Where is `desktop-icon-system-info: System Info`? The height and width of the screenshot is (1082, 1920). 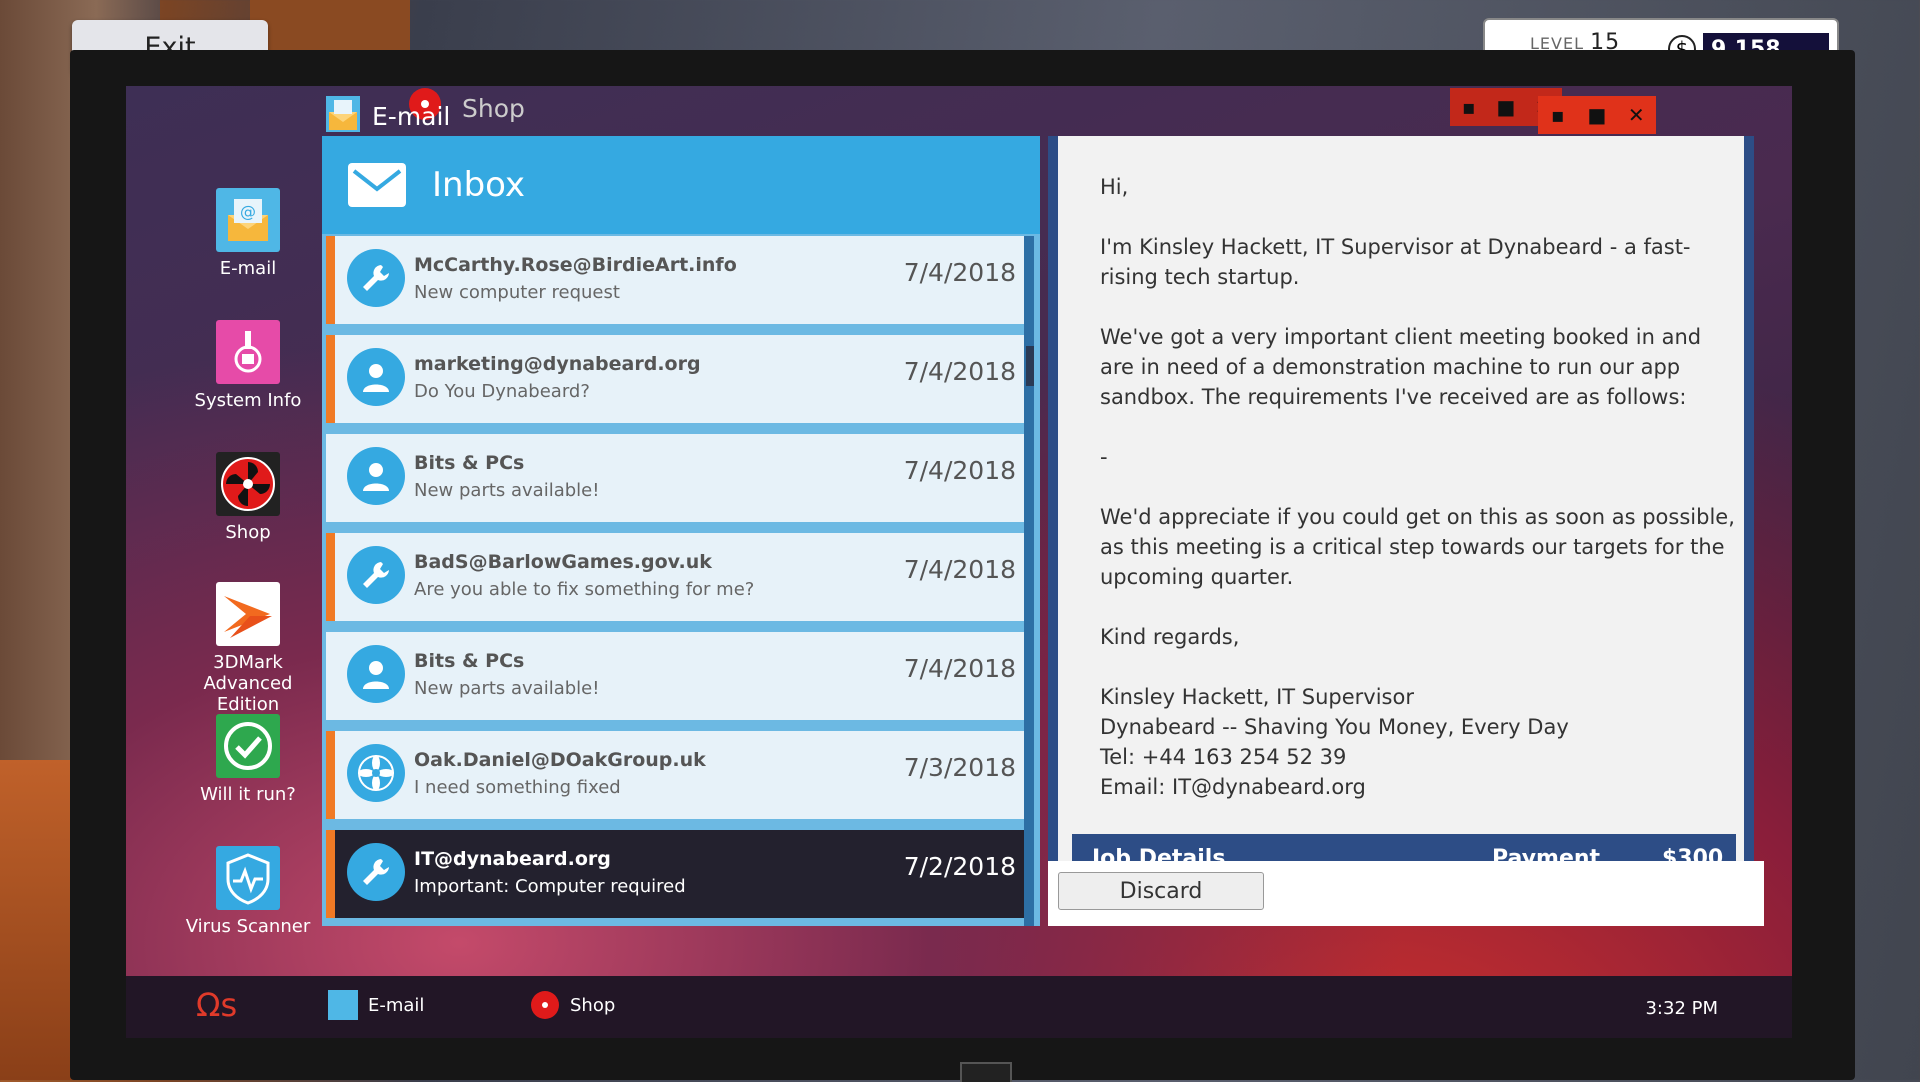
desktop-icon-system-info: System Info is located at coordinates (248, 365).